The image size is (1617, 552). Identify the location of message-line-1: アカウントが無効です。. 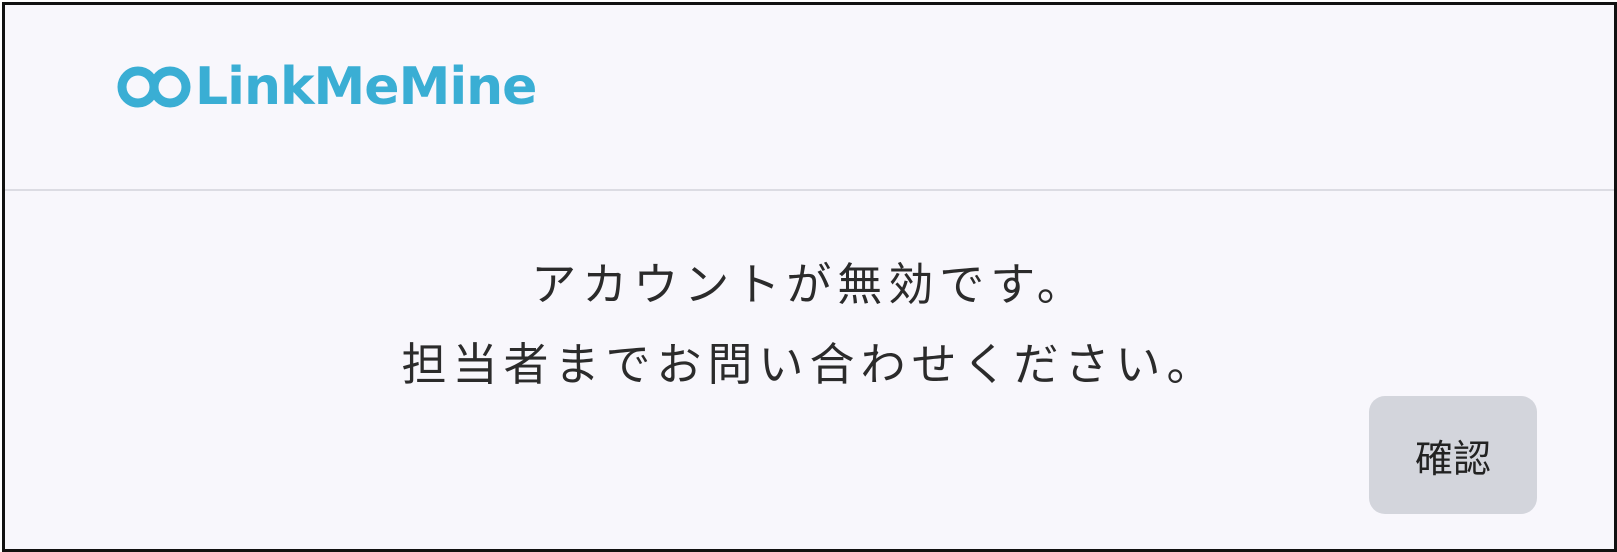
(809, 284).